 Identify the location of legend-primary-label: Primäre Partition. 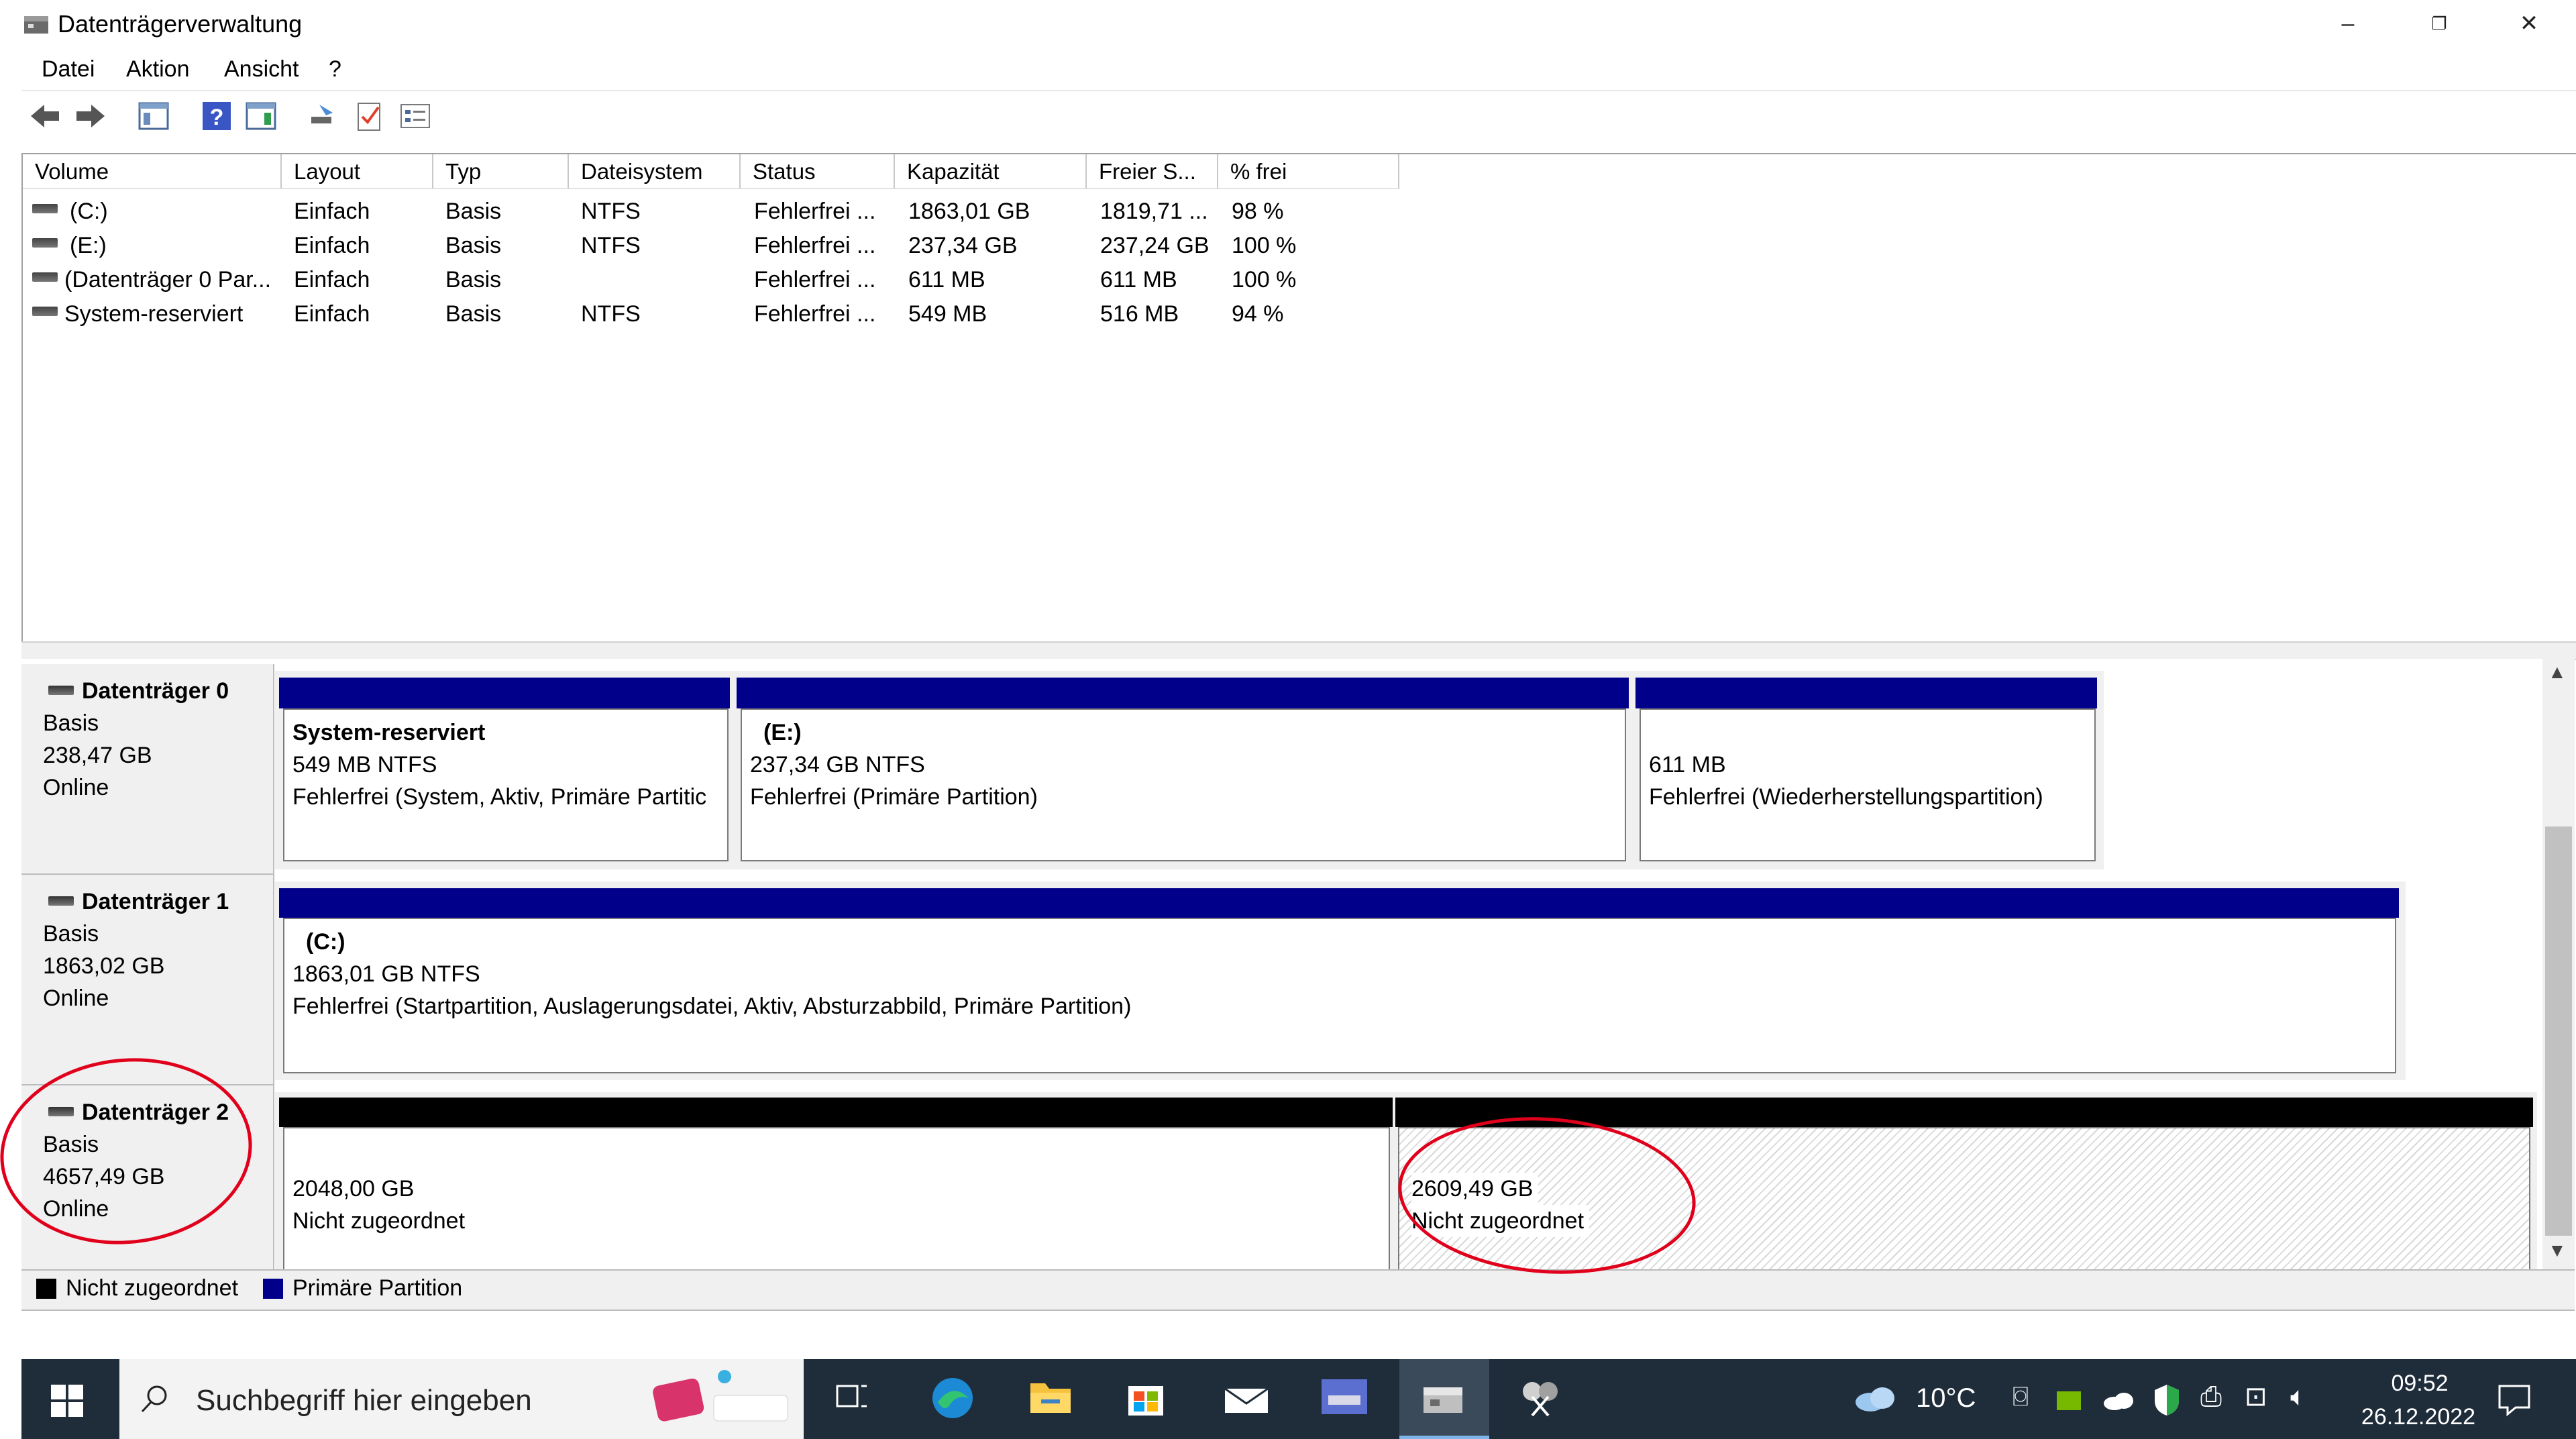
(377, 1288).